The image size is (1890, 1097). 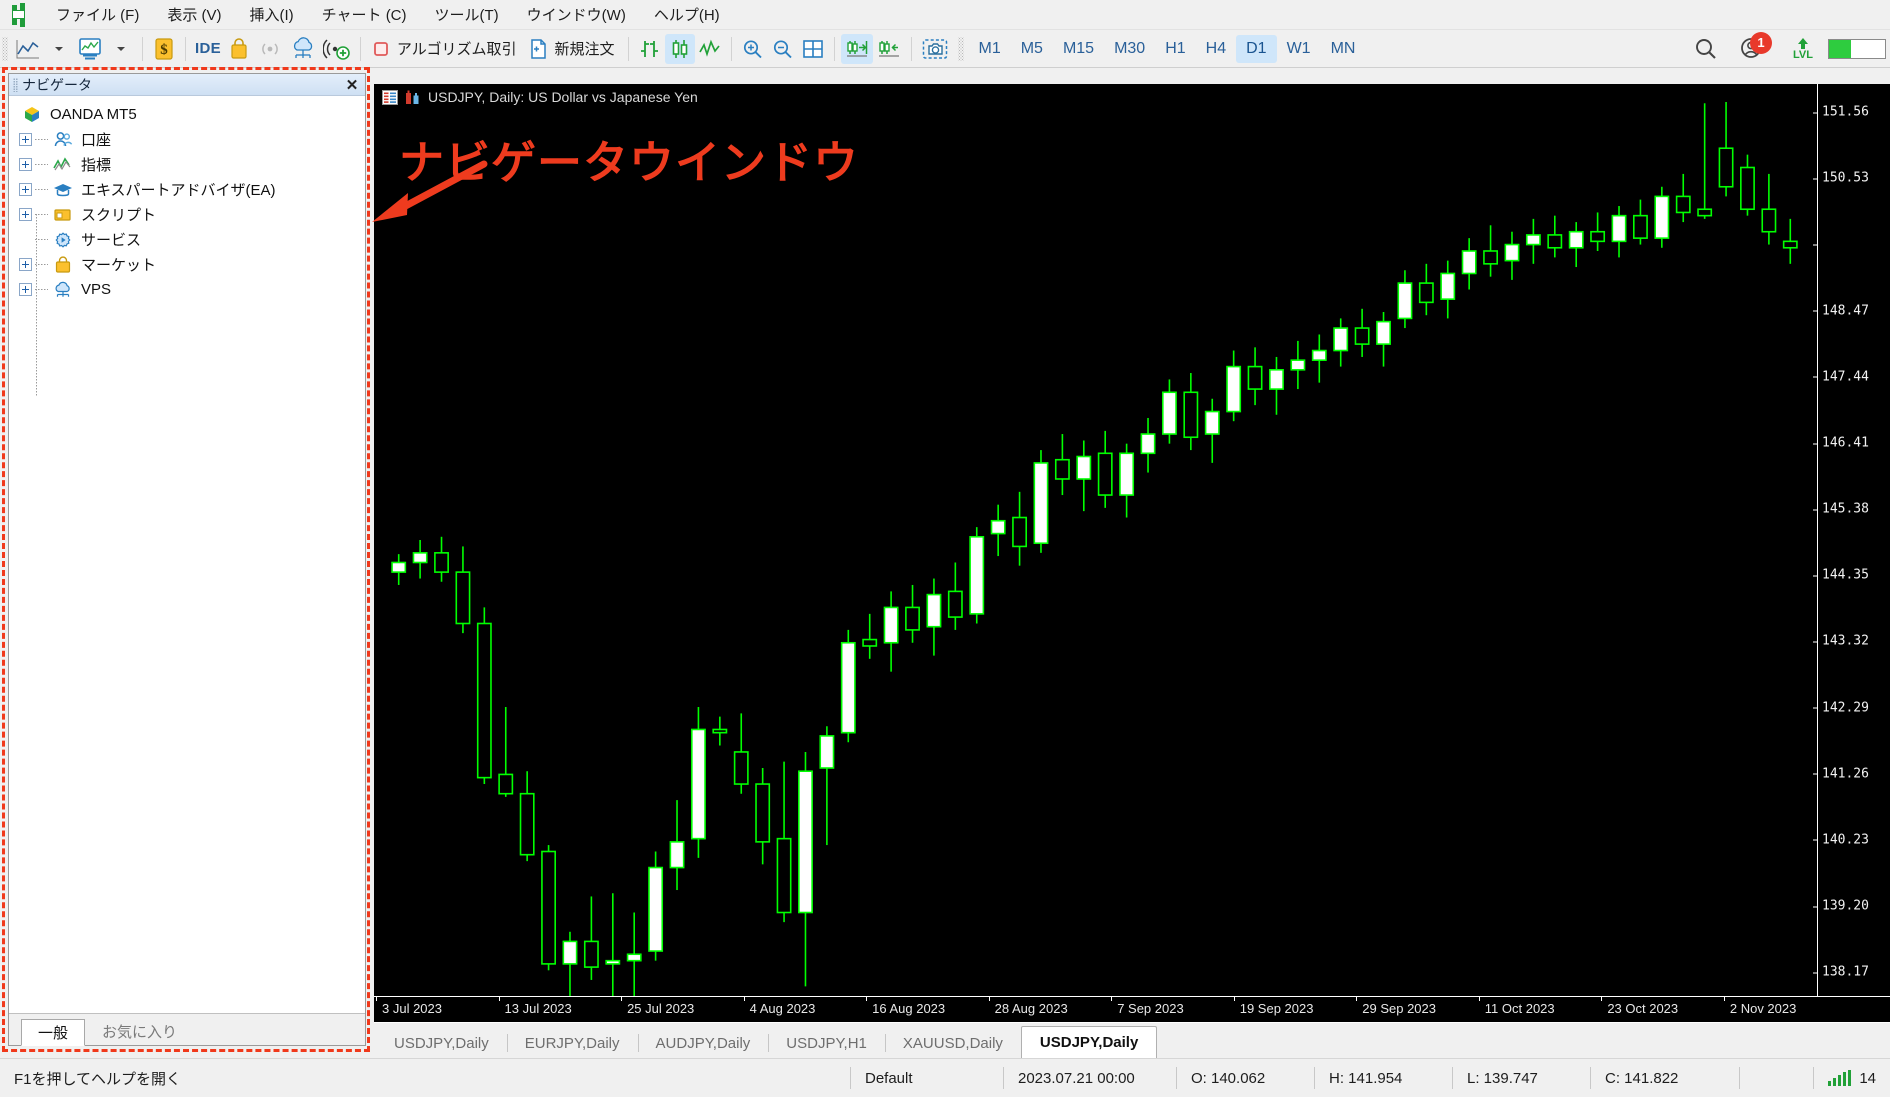 I want to click on timeframe-h1: H1, so click(x=1175, y=49).